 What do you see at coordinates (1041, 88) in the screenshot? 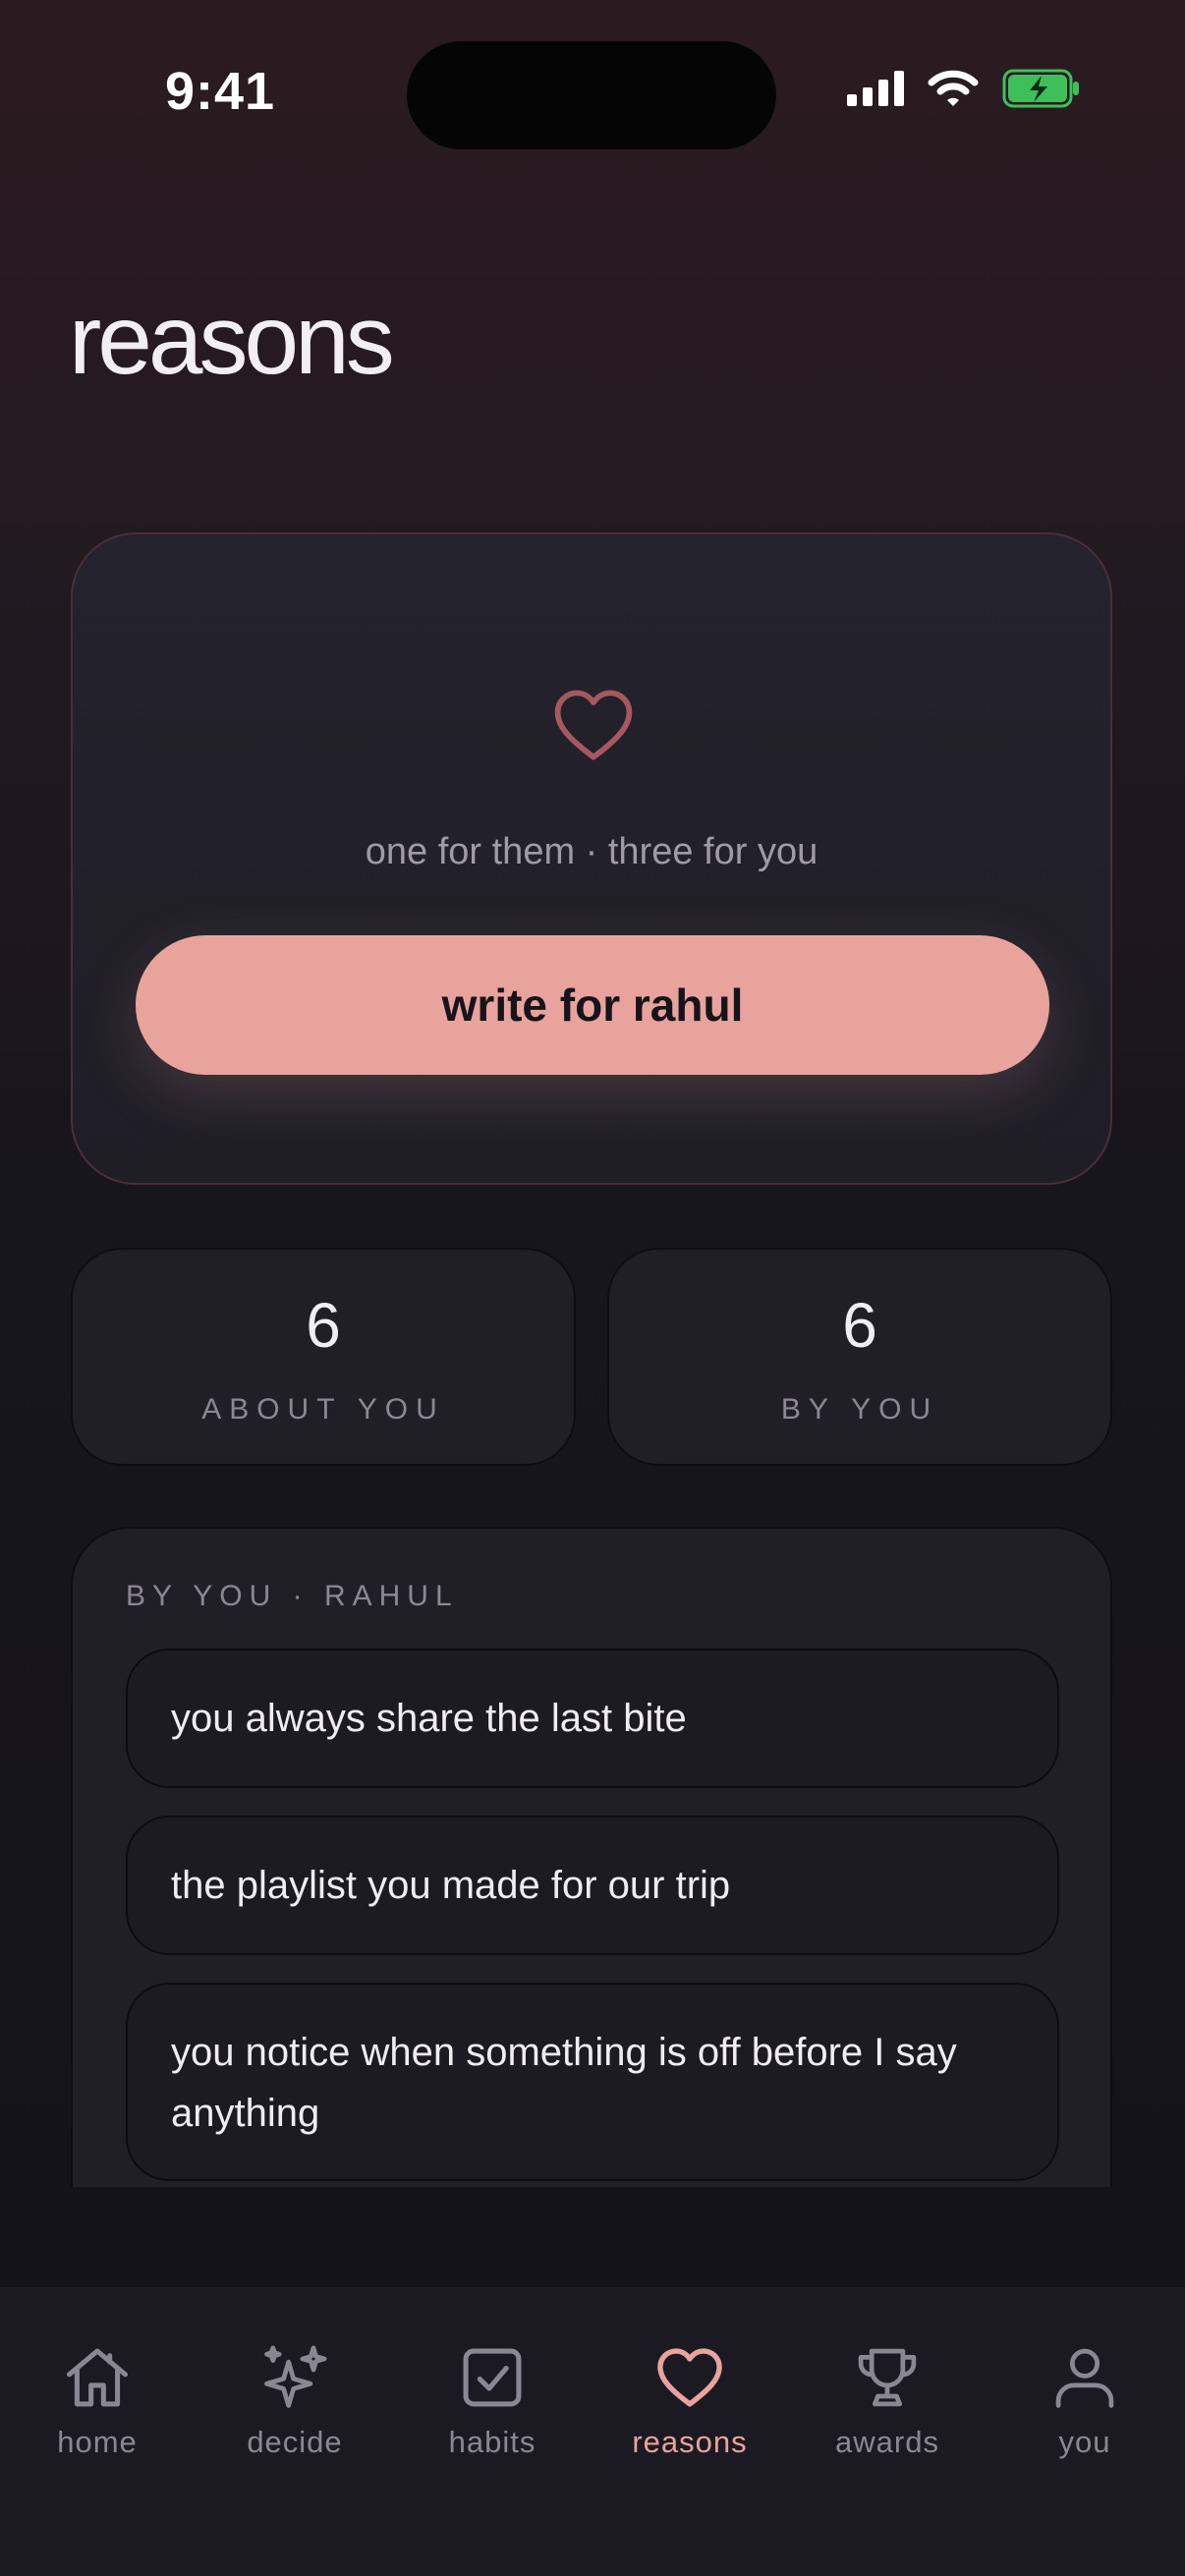
I see `battery-charging-icon` at bounding box center [1041, 88].